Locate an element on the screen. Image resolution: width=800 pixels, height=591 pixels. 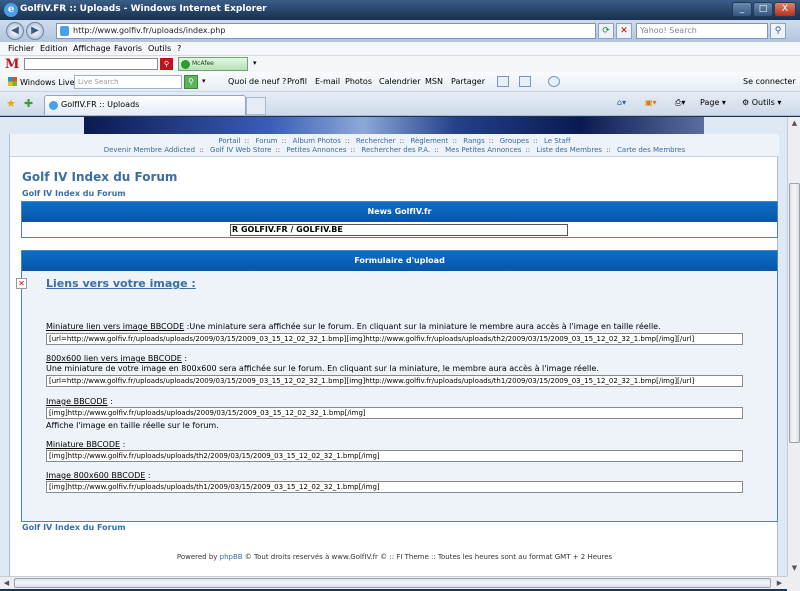
mcafee-logo-icon: M is located at coordinates (12, 64).